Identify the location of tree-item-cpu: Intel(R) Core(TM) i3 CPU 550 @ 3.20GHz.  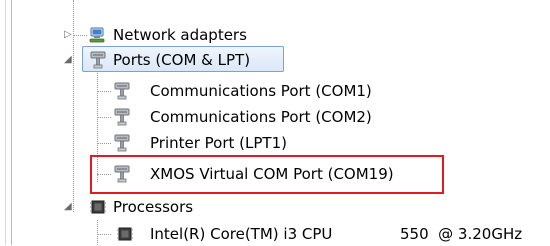
(330, 234).